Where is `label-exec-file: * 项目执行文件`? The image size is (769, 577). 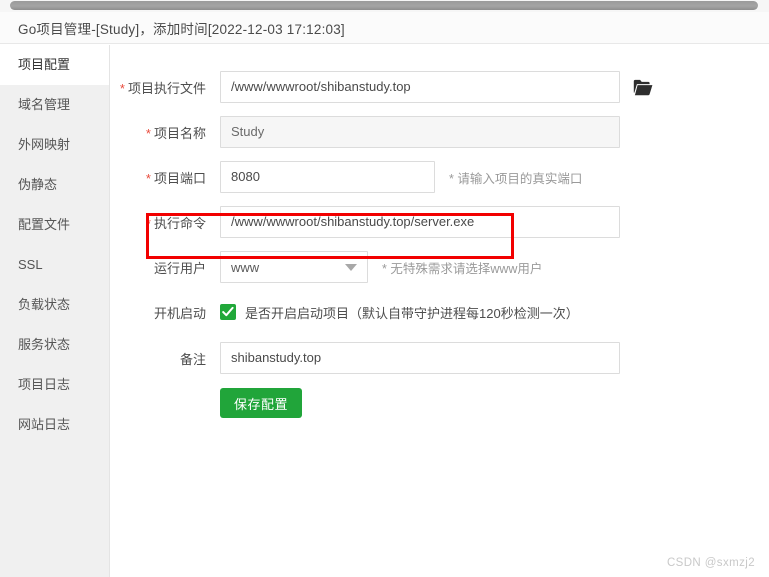 label-exec-file: * 项目执行文件 is located at coordinates (165, 87).